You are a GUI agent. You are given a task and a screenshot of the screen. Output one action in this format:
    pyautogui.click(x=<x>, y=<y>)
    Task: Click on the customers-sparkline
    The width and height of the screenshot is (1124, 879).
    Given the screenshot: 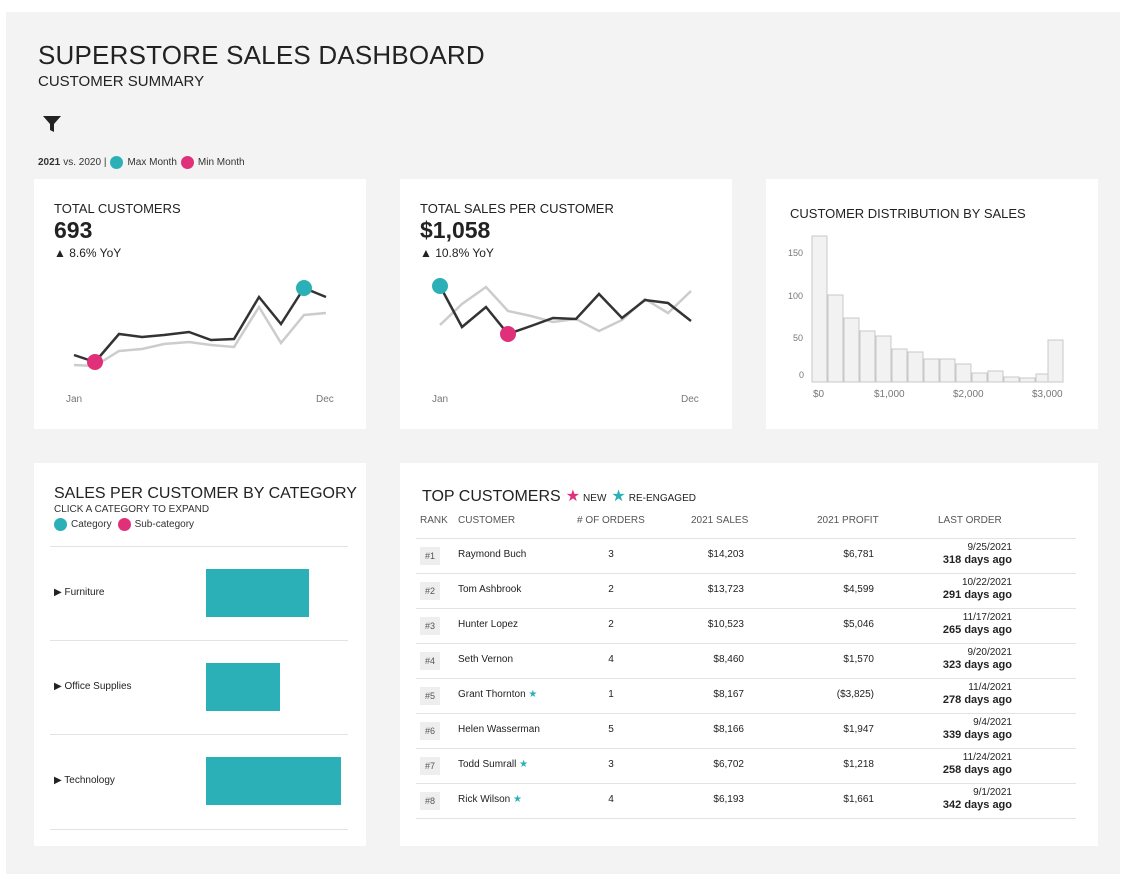 What is the action you would take?
    pyautogui.click(x=200, y=325)
    